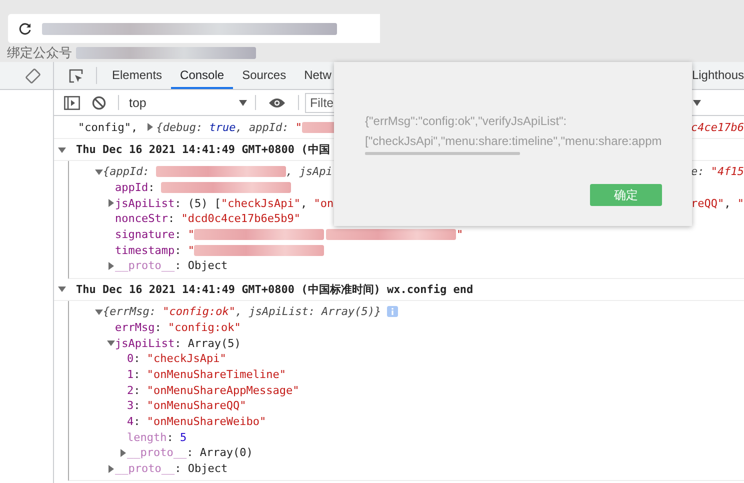 The height and width of the screenshot is (483, 744). What do you see at coordinates (99, 103) in the screenshot?
I see `clear-icon` at bounding box center [99, 103].